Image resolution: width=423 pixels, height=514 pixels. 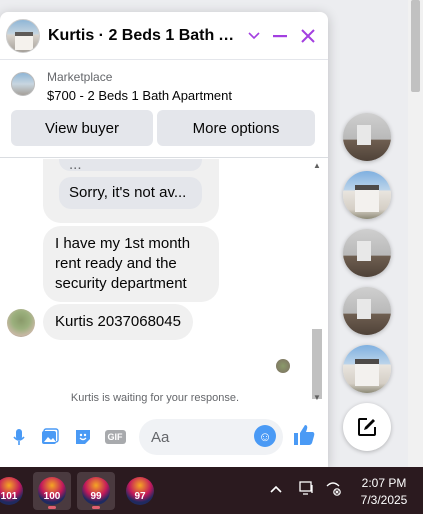 I want to click on message-bubble: Kurtis 2037068045, so click(x=118, y=322).